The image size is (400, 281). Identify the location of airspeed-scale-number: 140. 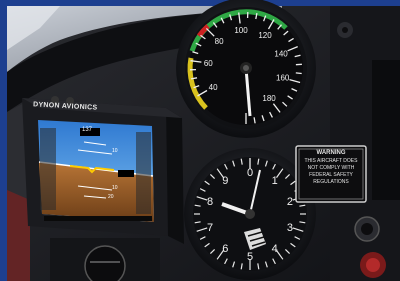
(281, 53).